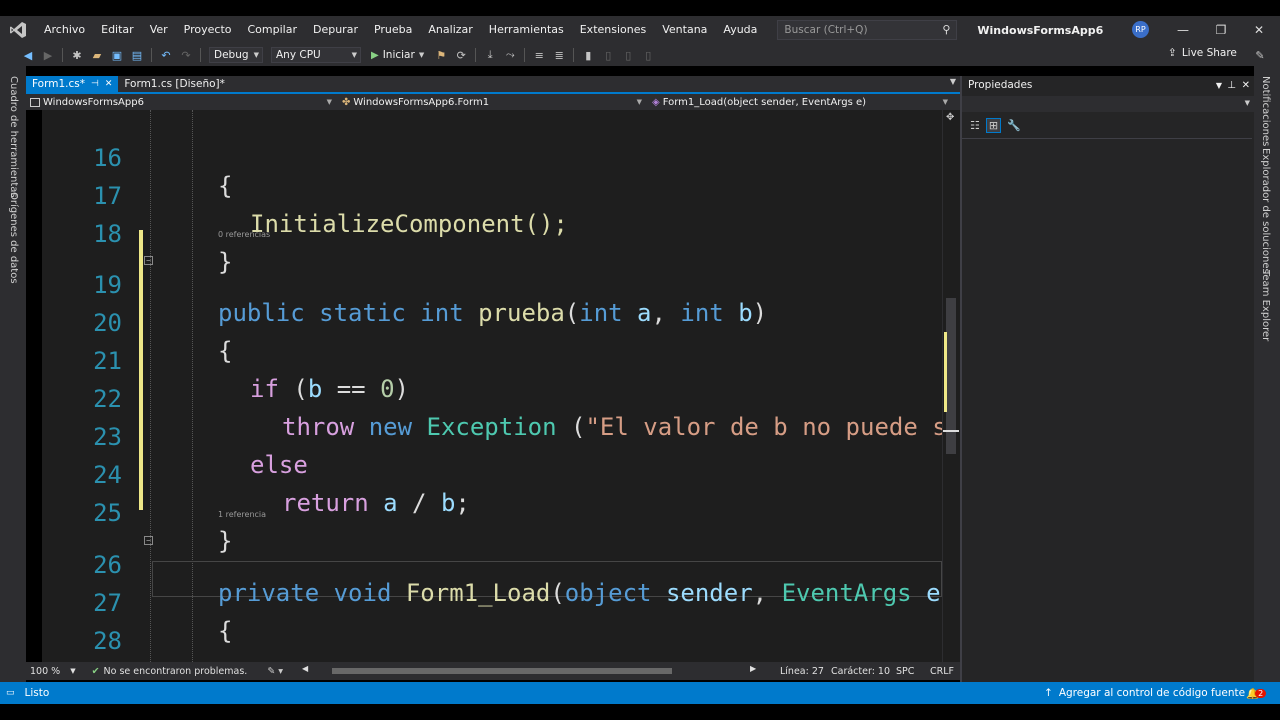 This screenshot has height=720, width=1280. I want to click on save-all-icon: ▤, so click(137, 55).